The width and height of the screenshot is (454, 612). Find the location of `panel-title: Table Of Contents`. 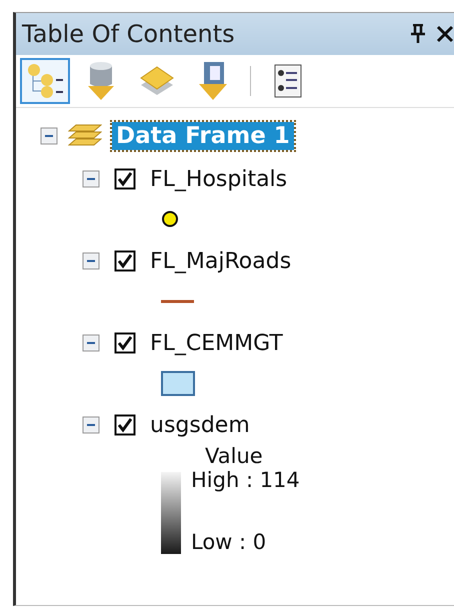

panel-title: Table Of Contents is located at coordinates (129, 34).